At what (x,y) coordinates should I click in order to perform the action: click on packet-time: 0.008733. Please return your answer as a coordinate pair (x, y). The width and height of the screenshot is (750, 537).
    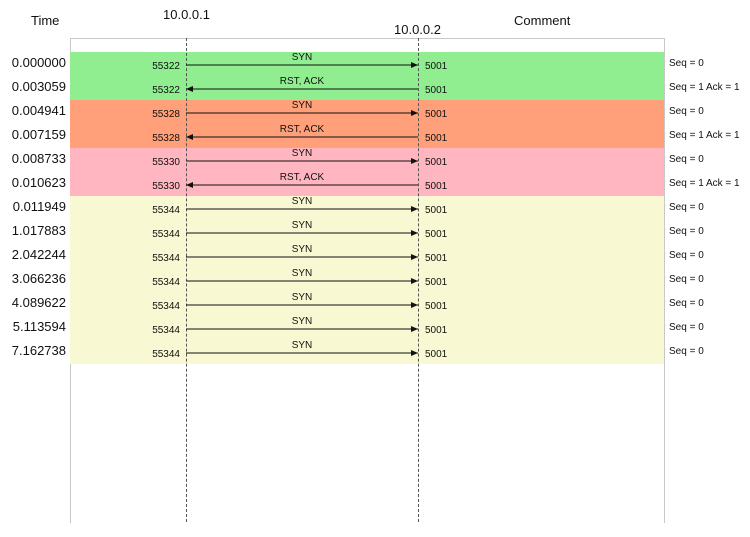
    Looking at the image, I should click on (38, 158).